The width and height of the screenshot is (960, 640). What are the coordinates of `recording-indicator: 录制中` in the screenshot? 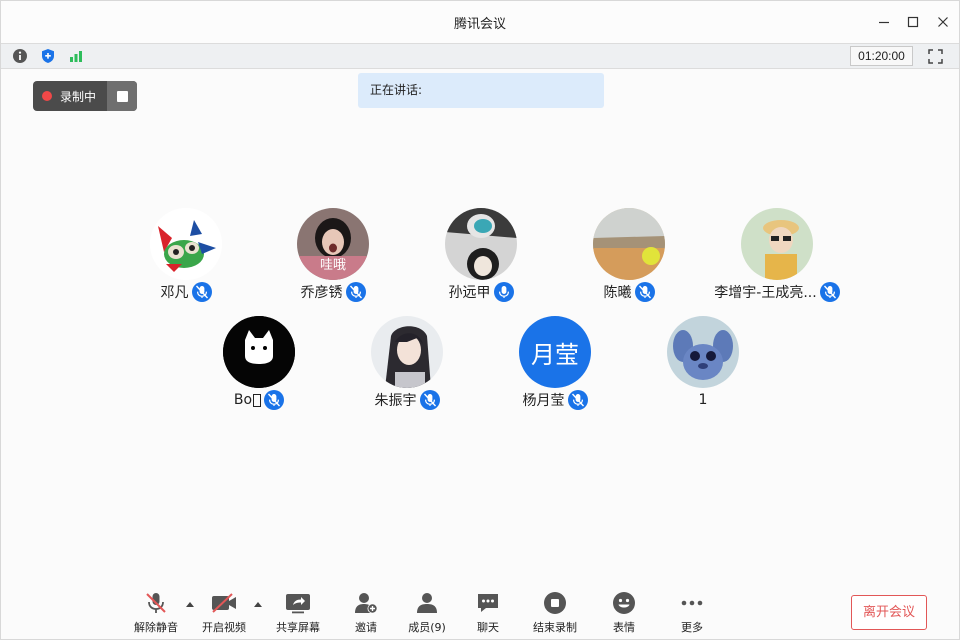 It's located at (85, 96).